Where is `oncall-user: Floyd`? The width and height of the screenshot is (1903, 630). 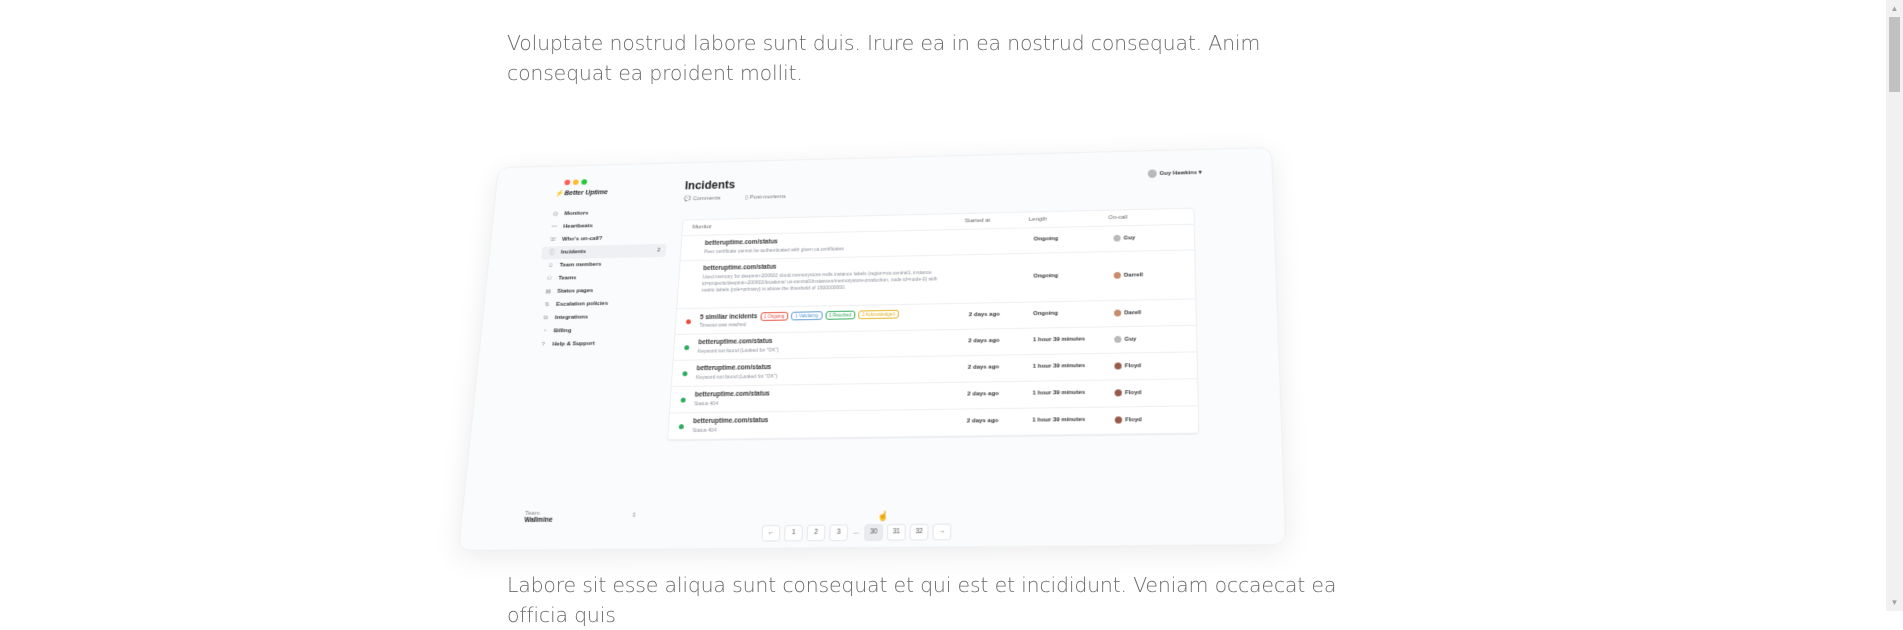 oncall-user: Floyd is located at coordinates (1128, 420).